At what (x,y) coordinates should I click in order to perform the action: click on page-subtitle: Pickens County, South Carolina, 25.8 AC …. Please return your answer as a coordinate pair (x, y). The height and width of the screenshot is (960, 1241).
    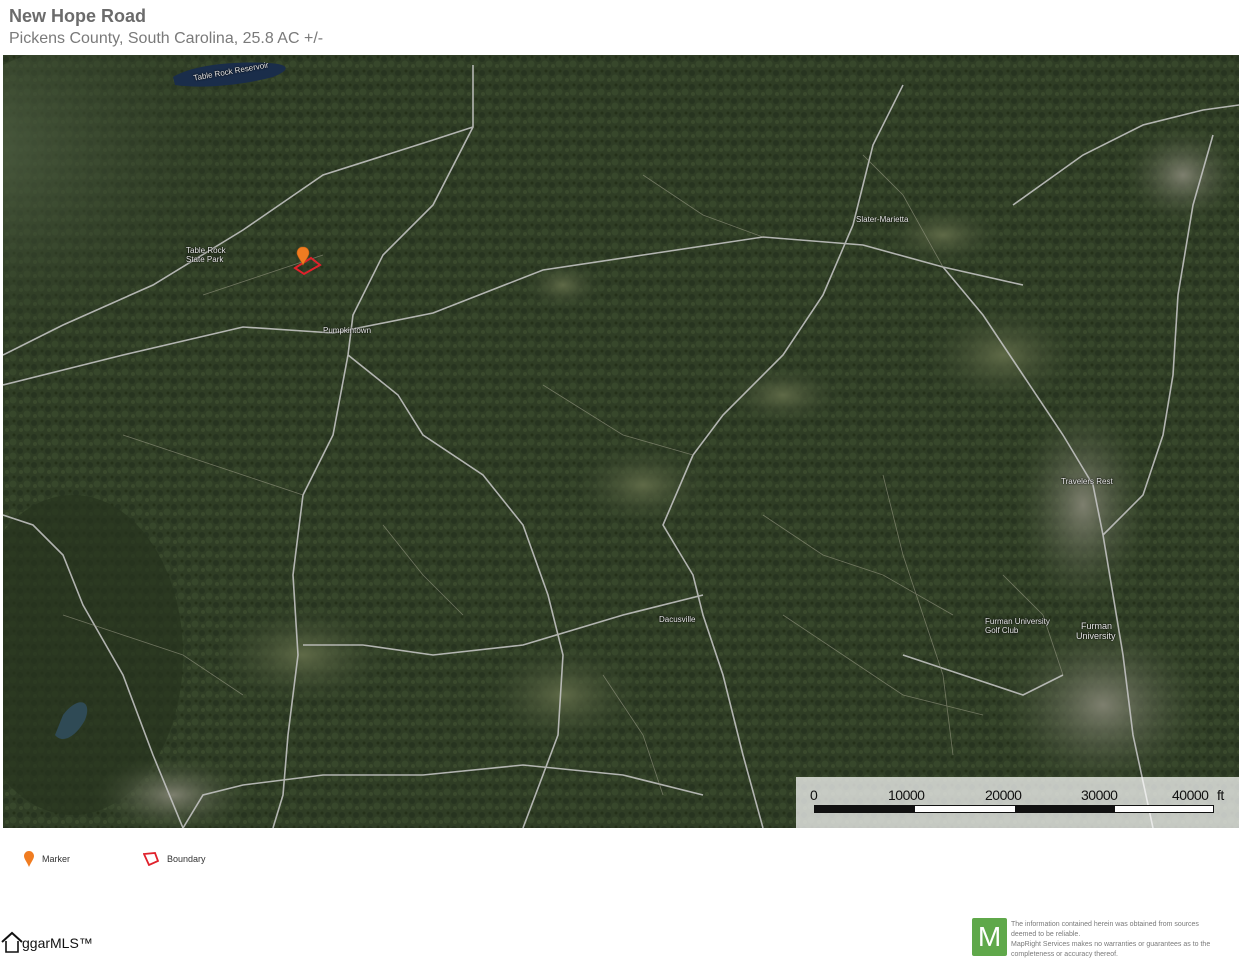
    Looking at the image, I should click on (166, 38).